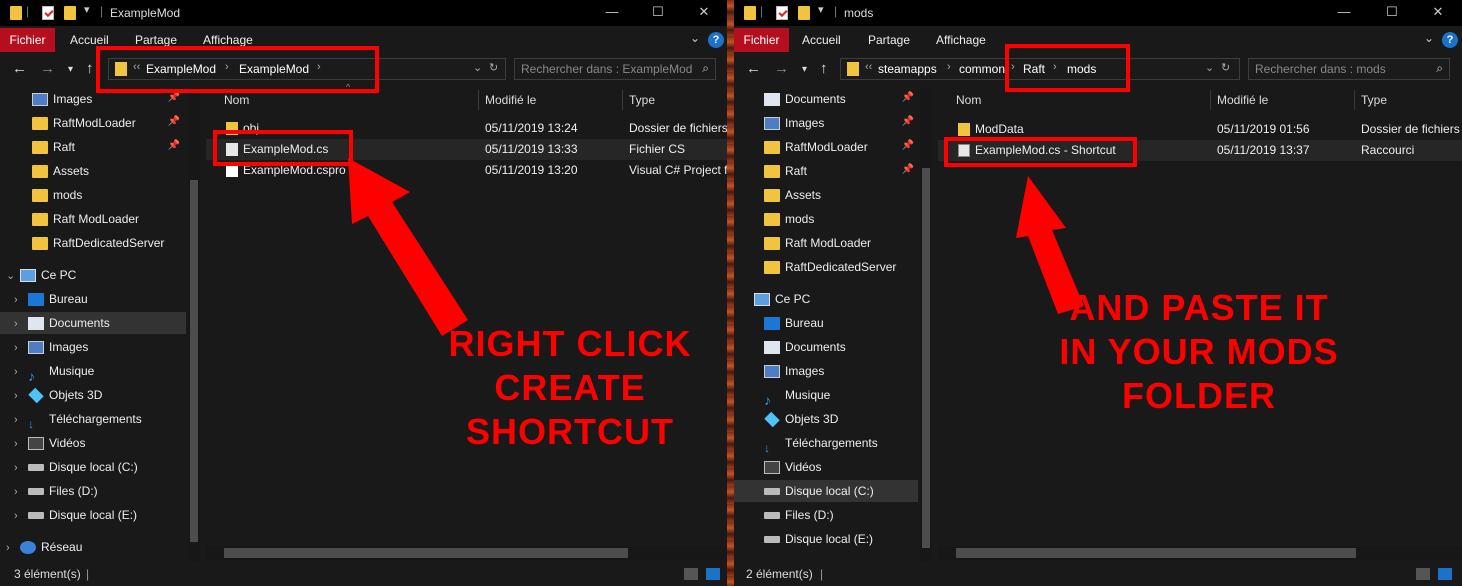 The image size is (1462, 586). What do you see at coordinates (821, 10) in the screenshot?
I see `customize-toolbar-icon: ▾` at bounding box center [821, 10].